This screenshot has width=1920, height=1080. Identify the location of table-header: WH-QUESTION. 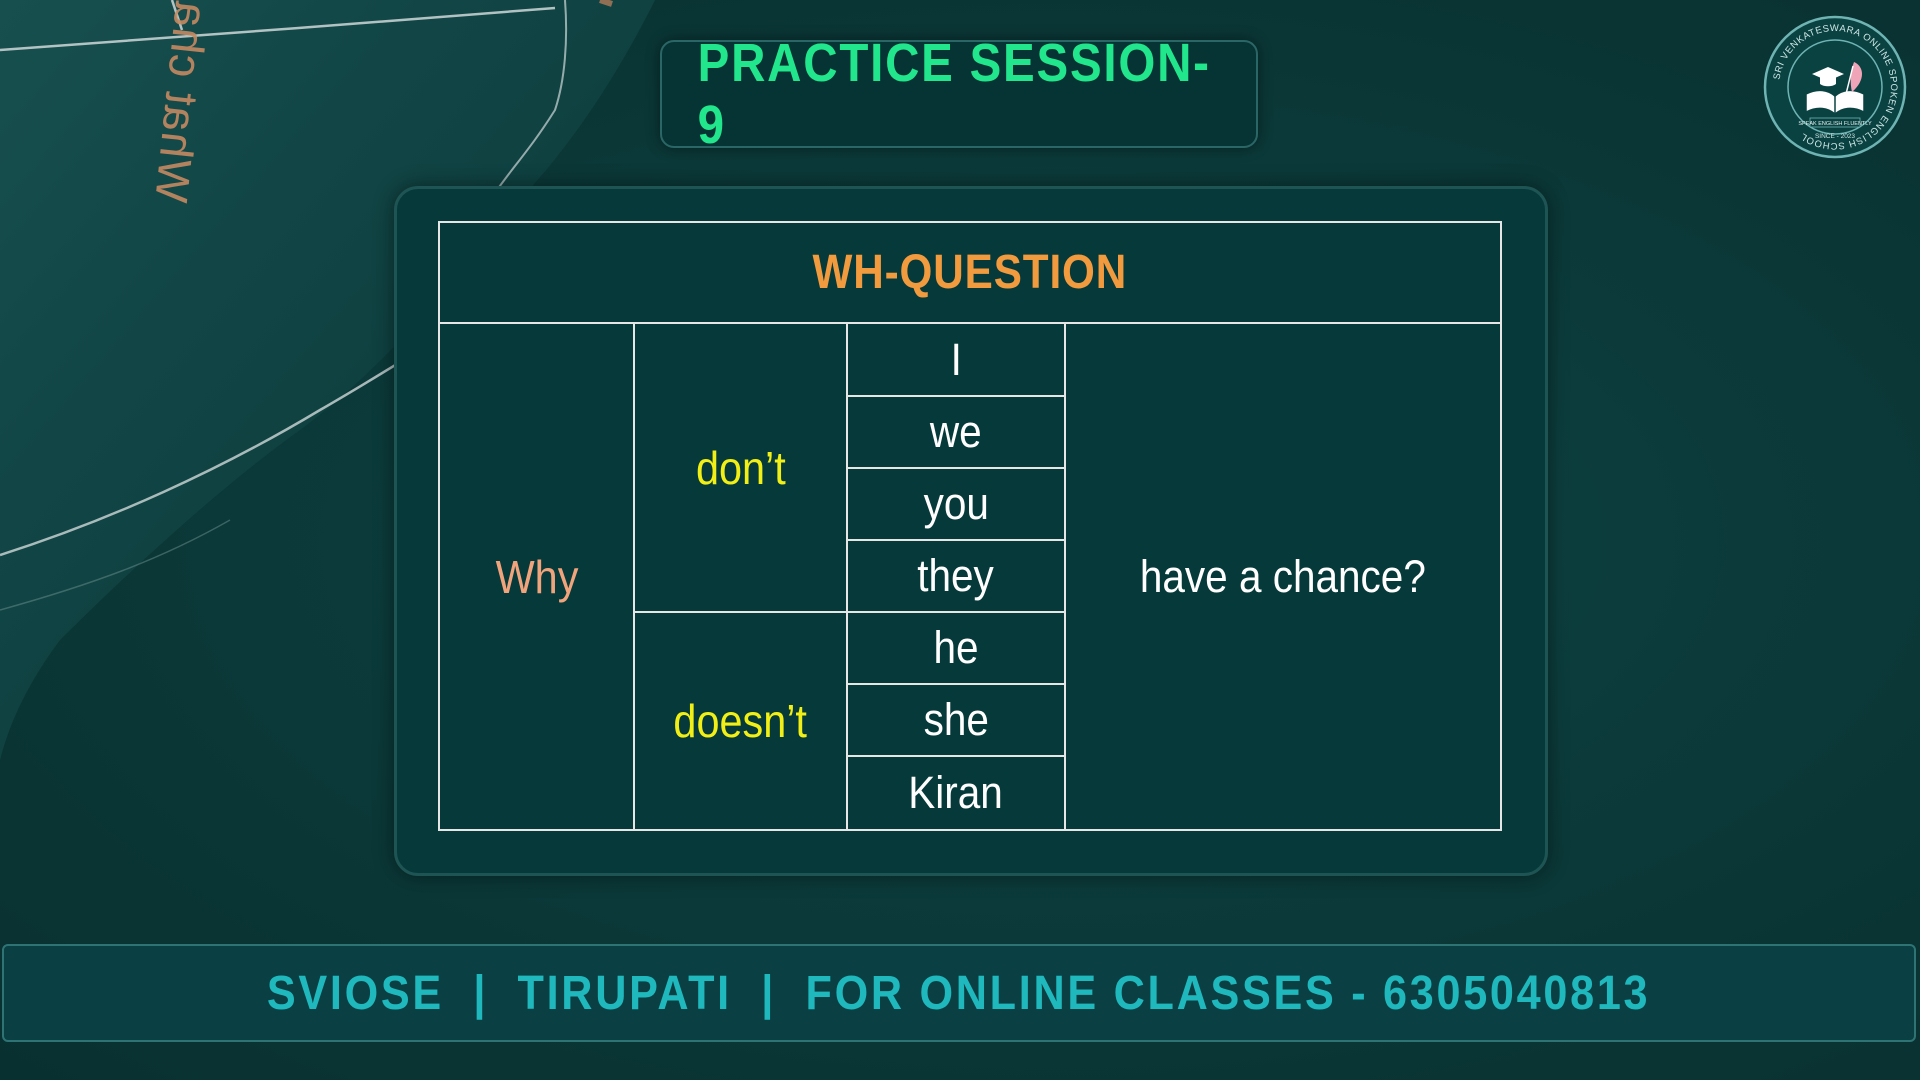
(970, 273).